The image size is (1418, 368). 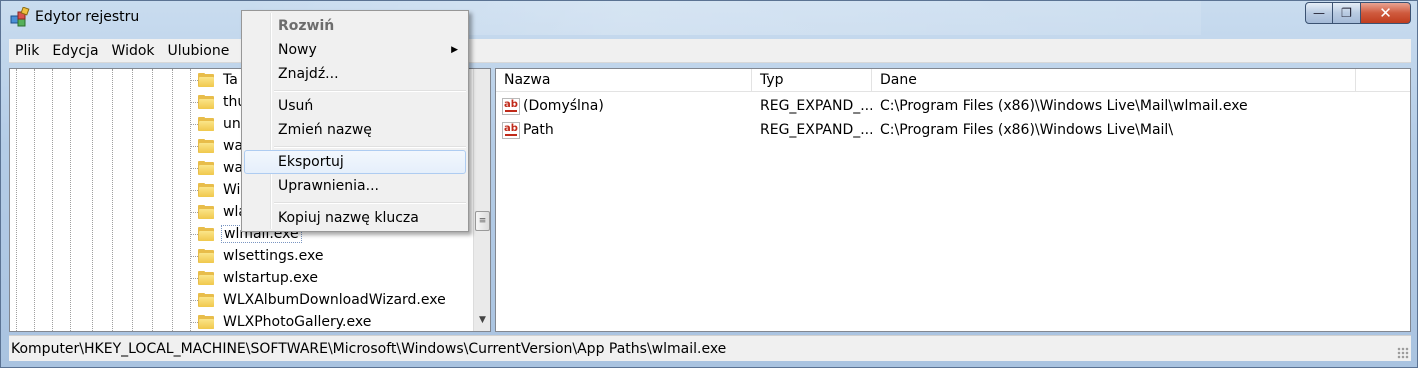 What do you see at coordinates (454, 50) in the screenshot?
I see `submenu-arrow-icon: ▶` at bounding box center [454, 50].